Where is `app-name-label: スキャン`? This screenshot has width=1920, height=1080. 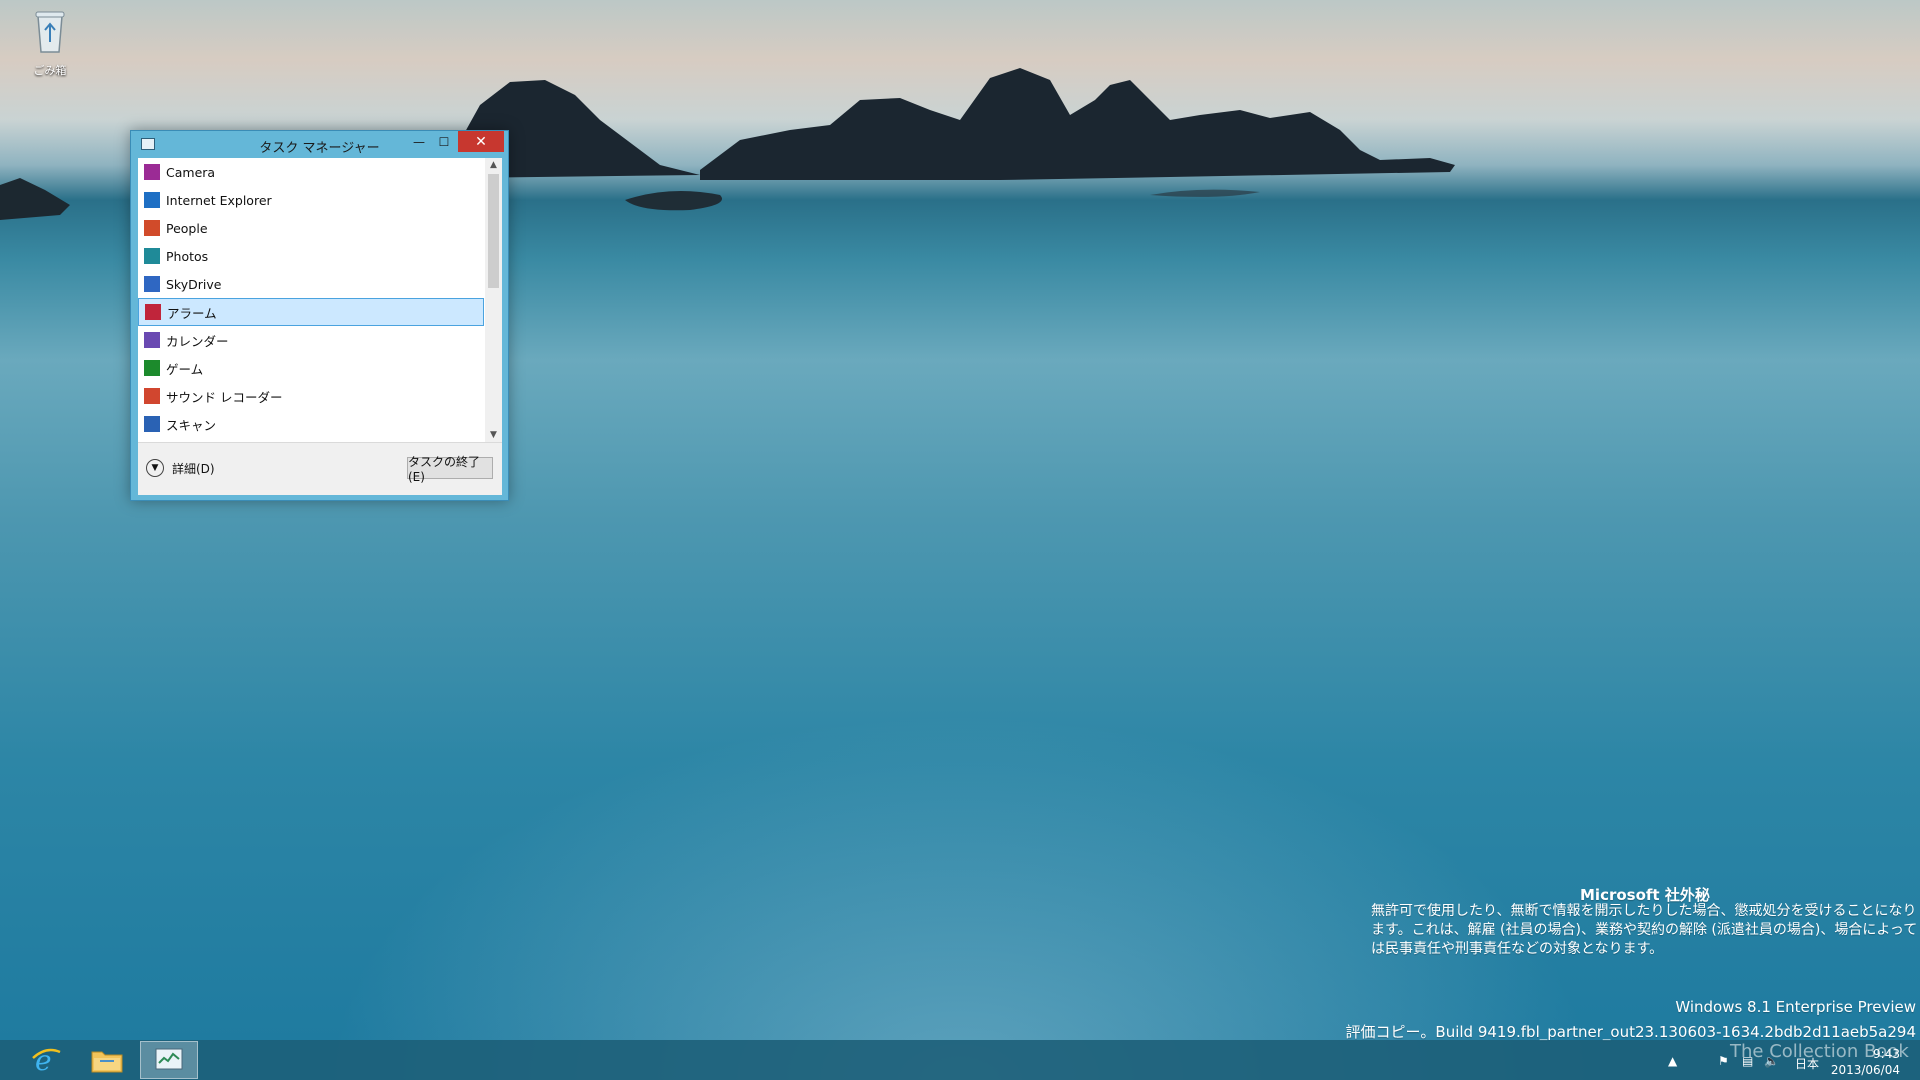
app-name-label: スキャン is located at coordinates (191, 425).